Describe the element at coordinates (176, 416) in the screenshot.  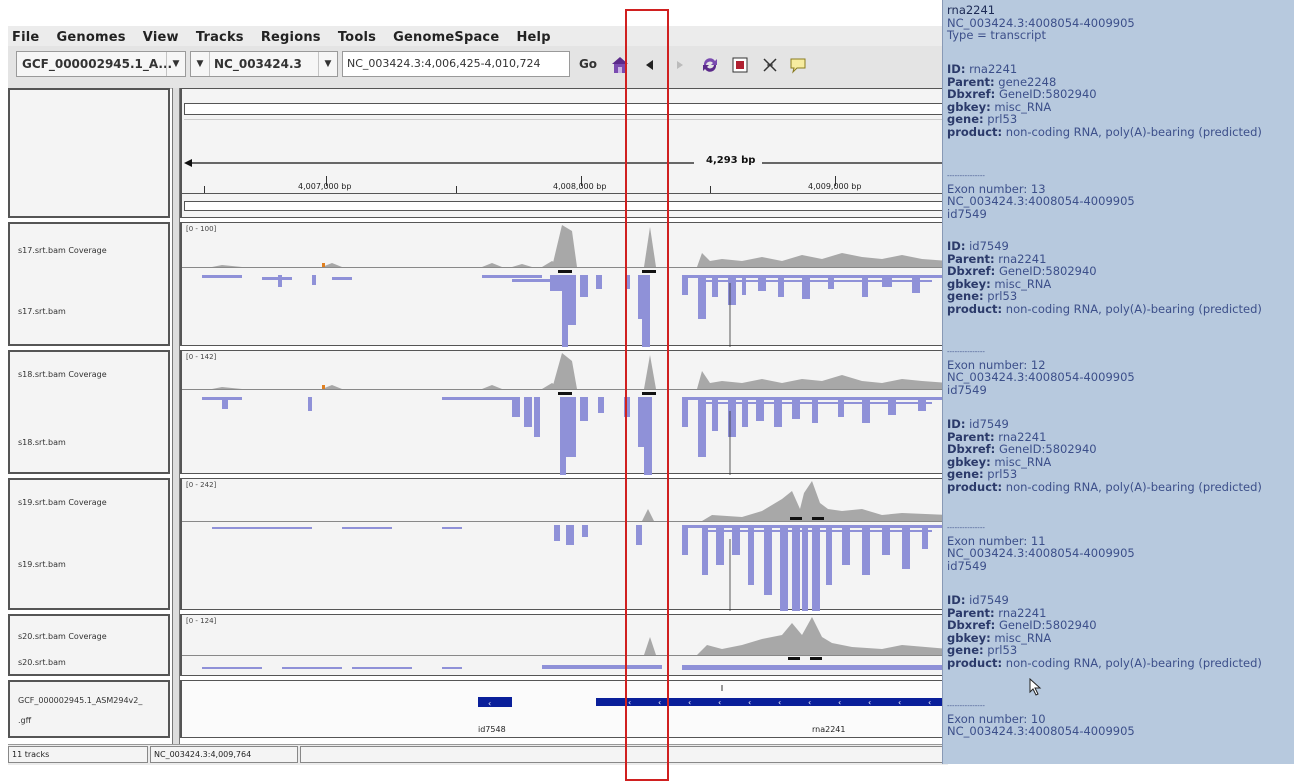
I see `panel-divider` at that location.